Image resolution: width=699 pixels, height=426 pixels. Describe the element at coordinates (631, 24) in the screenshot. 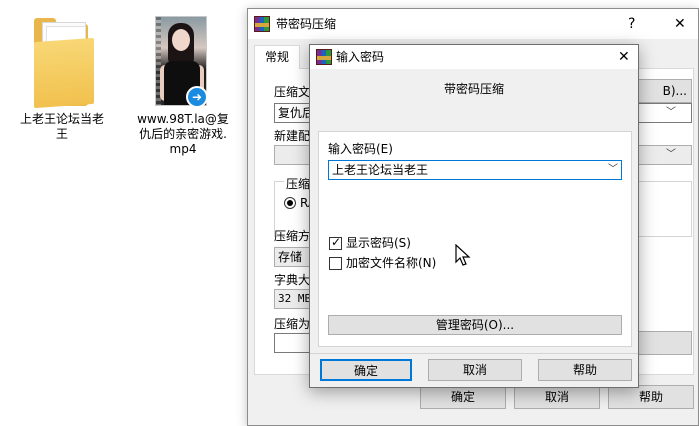

I see `help-caption-button: ?` at that location.